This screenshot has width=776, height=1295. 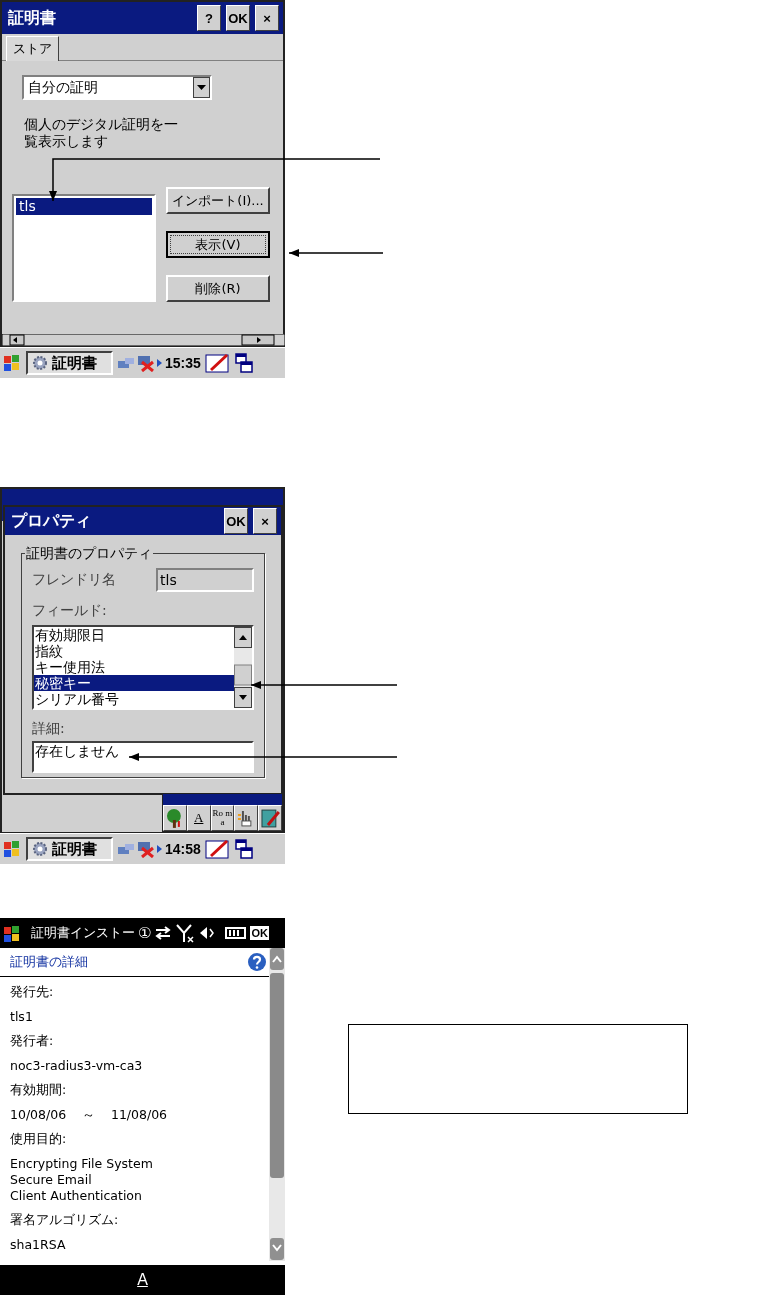 I want to click on title-bar-button: ?, so click(x=209, y=18).